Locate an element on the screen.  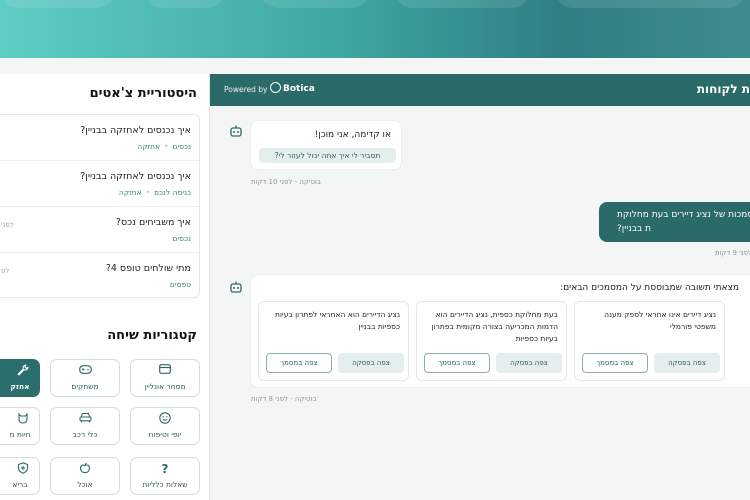
message-text: או קדימה, אני מוכן! is located at coordinates (352, 135).